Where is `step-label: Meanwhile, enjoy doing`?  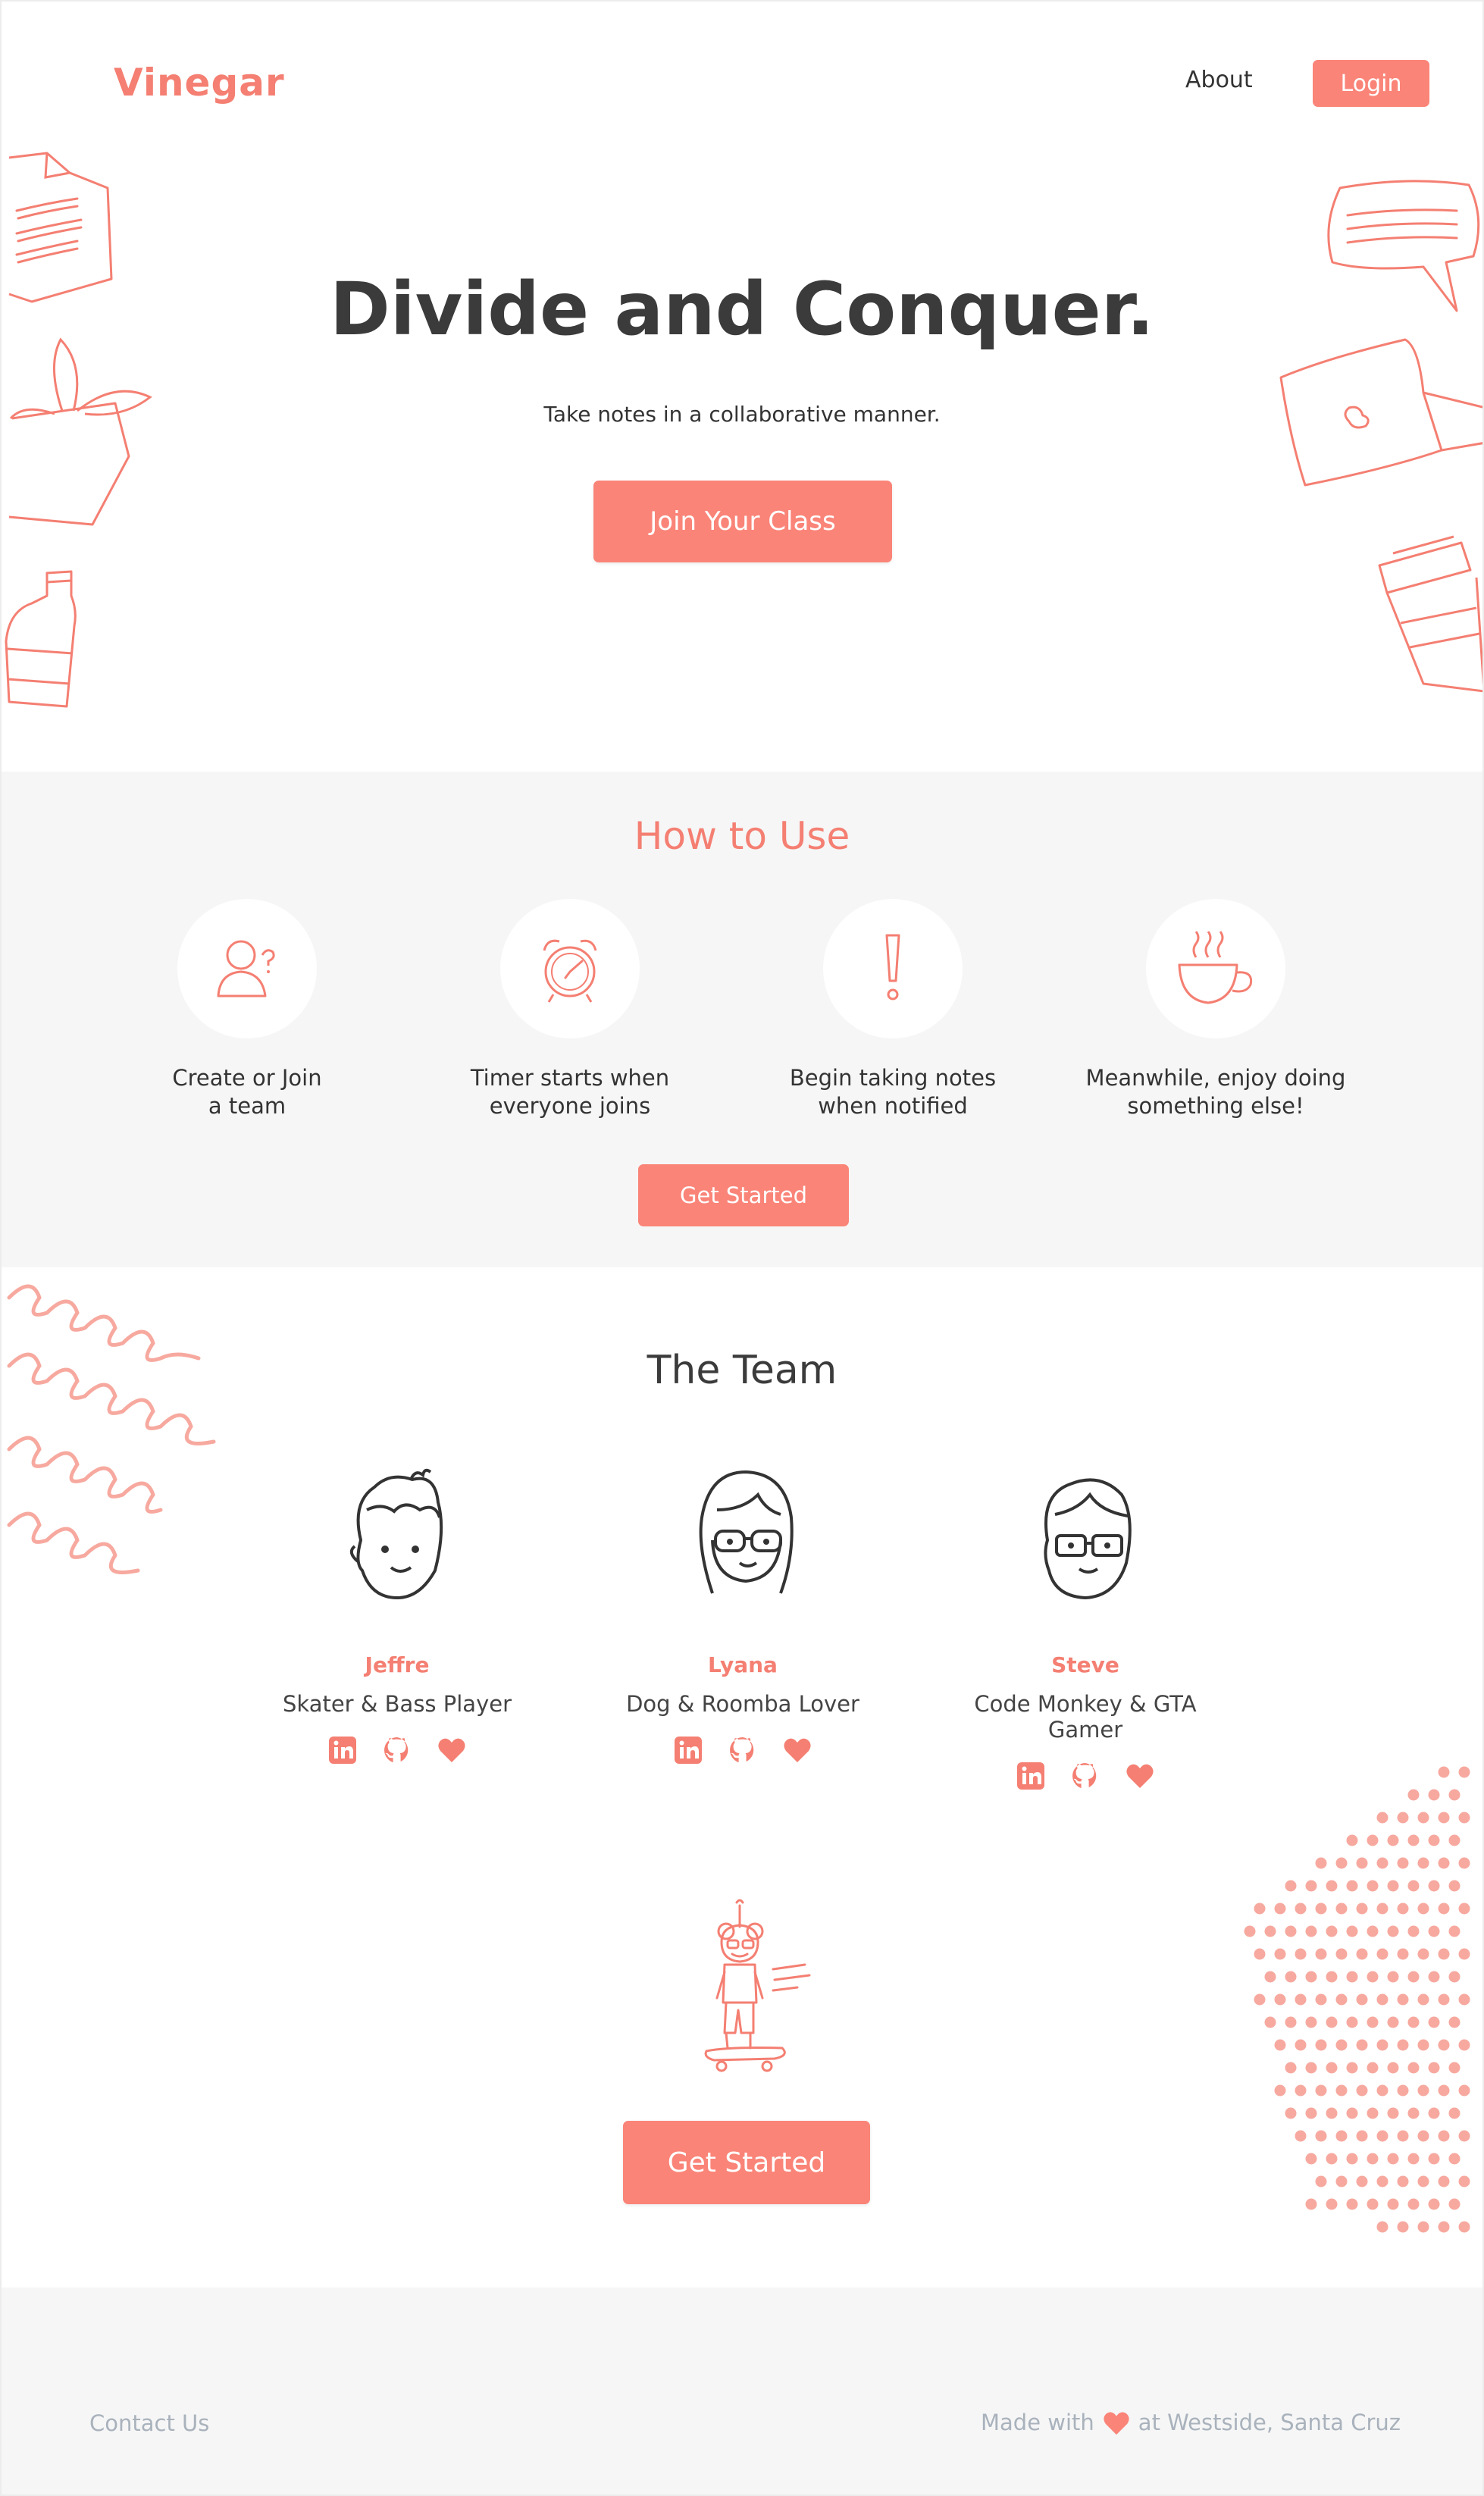
step-label: Meanwhile, enjoy doing is located at coordinates (1216, 1078).